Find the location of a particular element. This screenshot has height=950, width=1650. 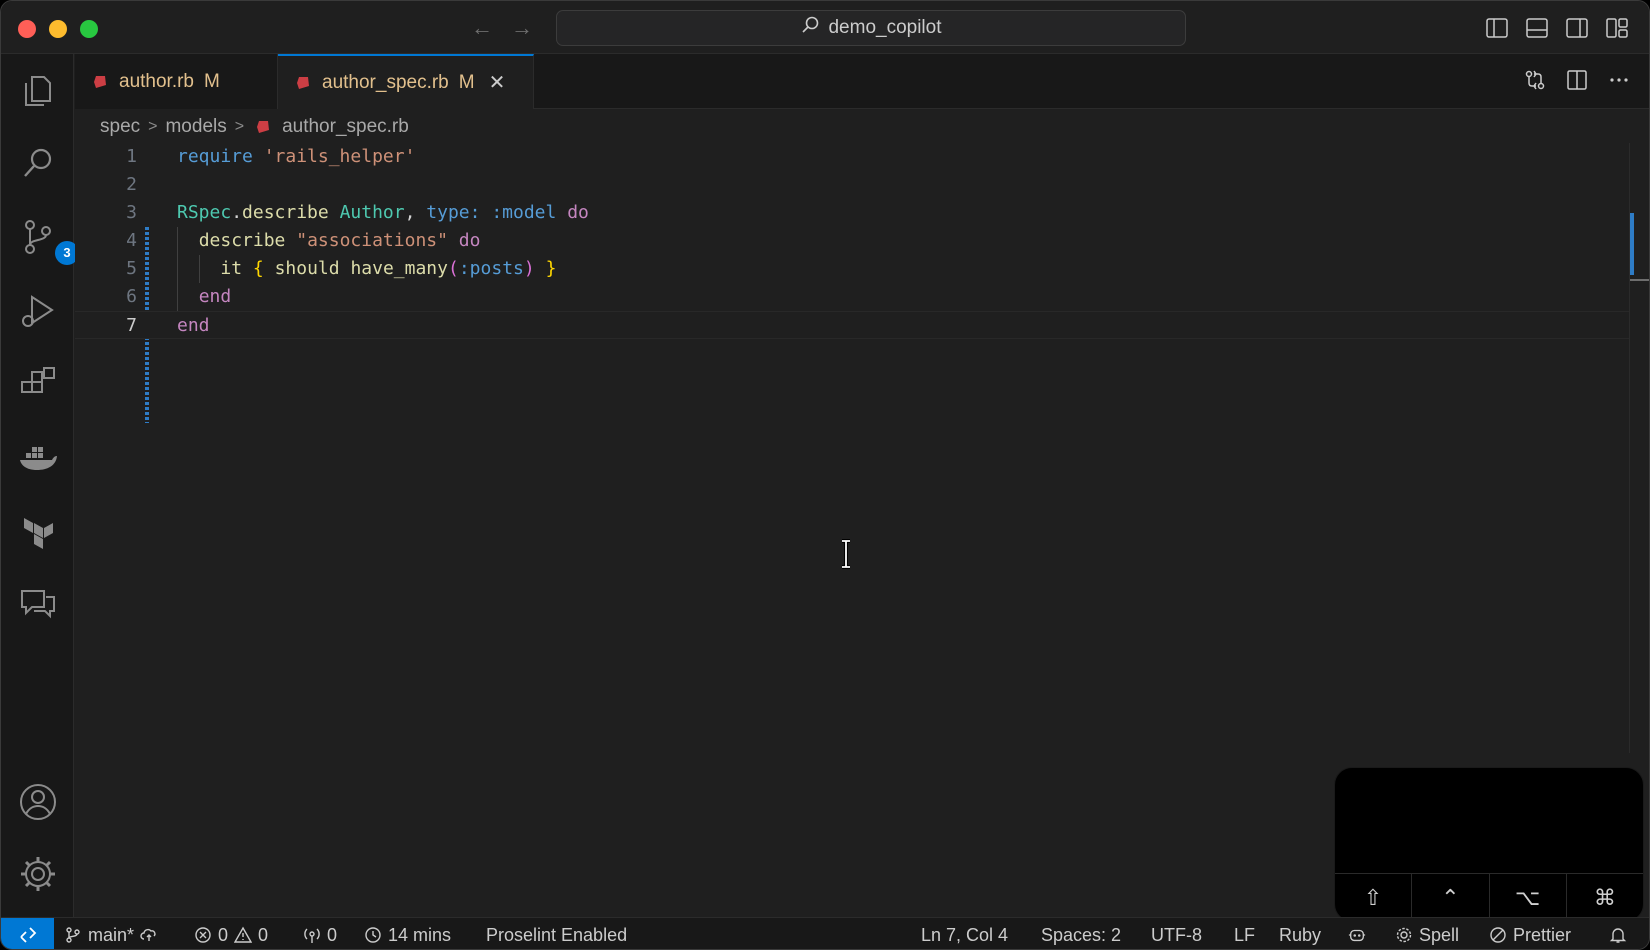

minimize-window-button is located at coordinates (58, 29).